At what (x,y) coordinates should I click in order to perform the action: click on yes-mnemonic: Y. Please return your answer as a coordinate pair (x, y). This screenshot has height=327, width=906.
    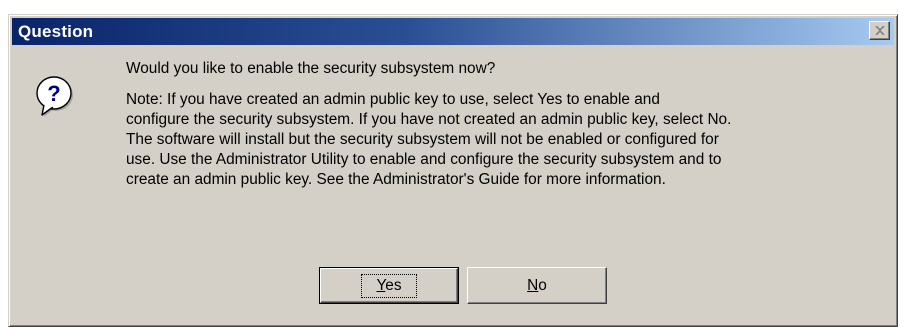
    Looking at the image, I should click on (381, 285).